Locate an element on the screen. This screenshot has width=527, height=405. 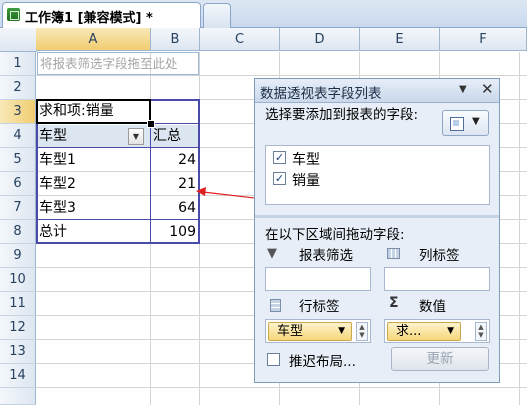
report-filter-label: 报表筛选 is located at coordinates (326, 256).